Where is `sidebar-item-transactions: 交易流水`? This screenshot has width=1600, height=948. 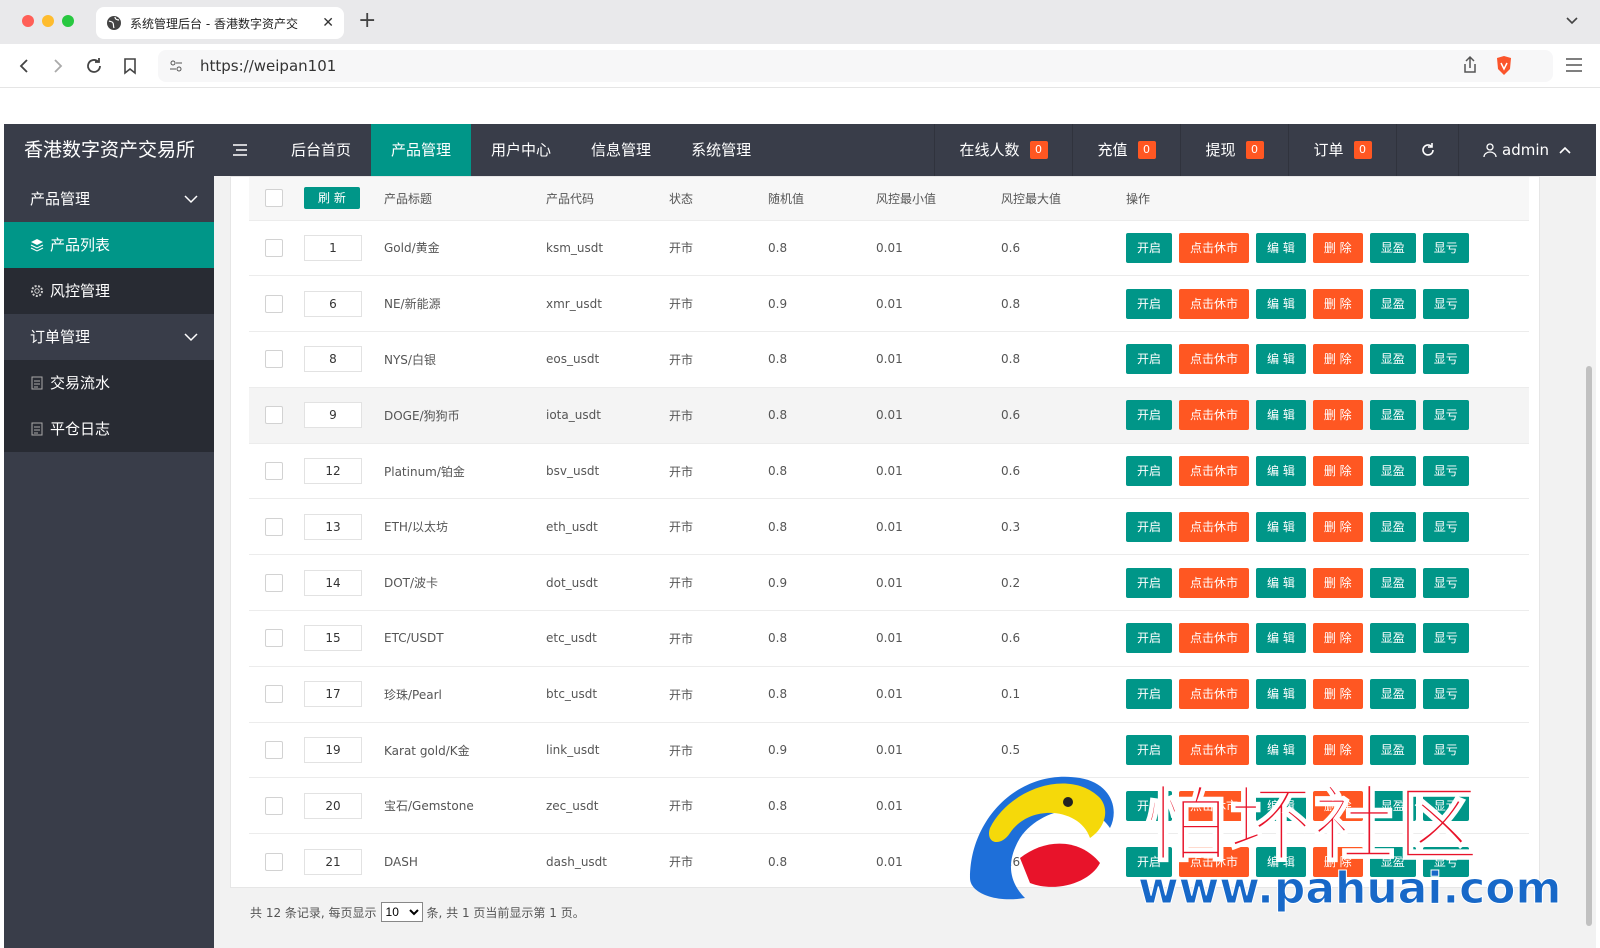
sidebar-item-transactions: 交易流水 is located at coordinates (109, 383).